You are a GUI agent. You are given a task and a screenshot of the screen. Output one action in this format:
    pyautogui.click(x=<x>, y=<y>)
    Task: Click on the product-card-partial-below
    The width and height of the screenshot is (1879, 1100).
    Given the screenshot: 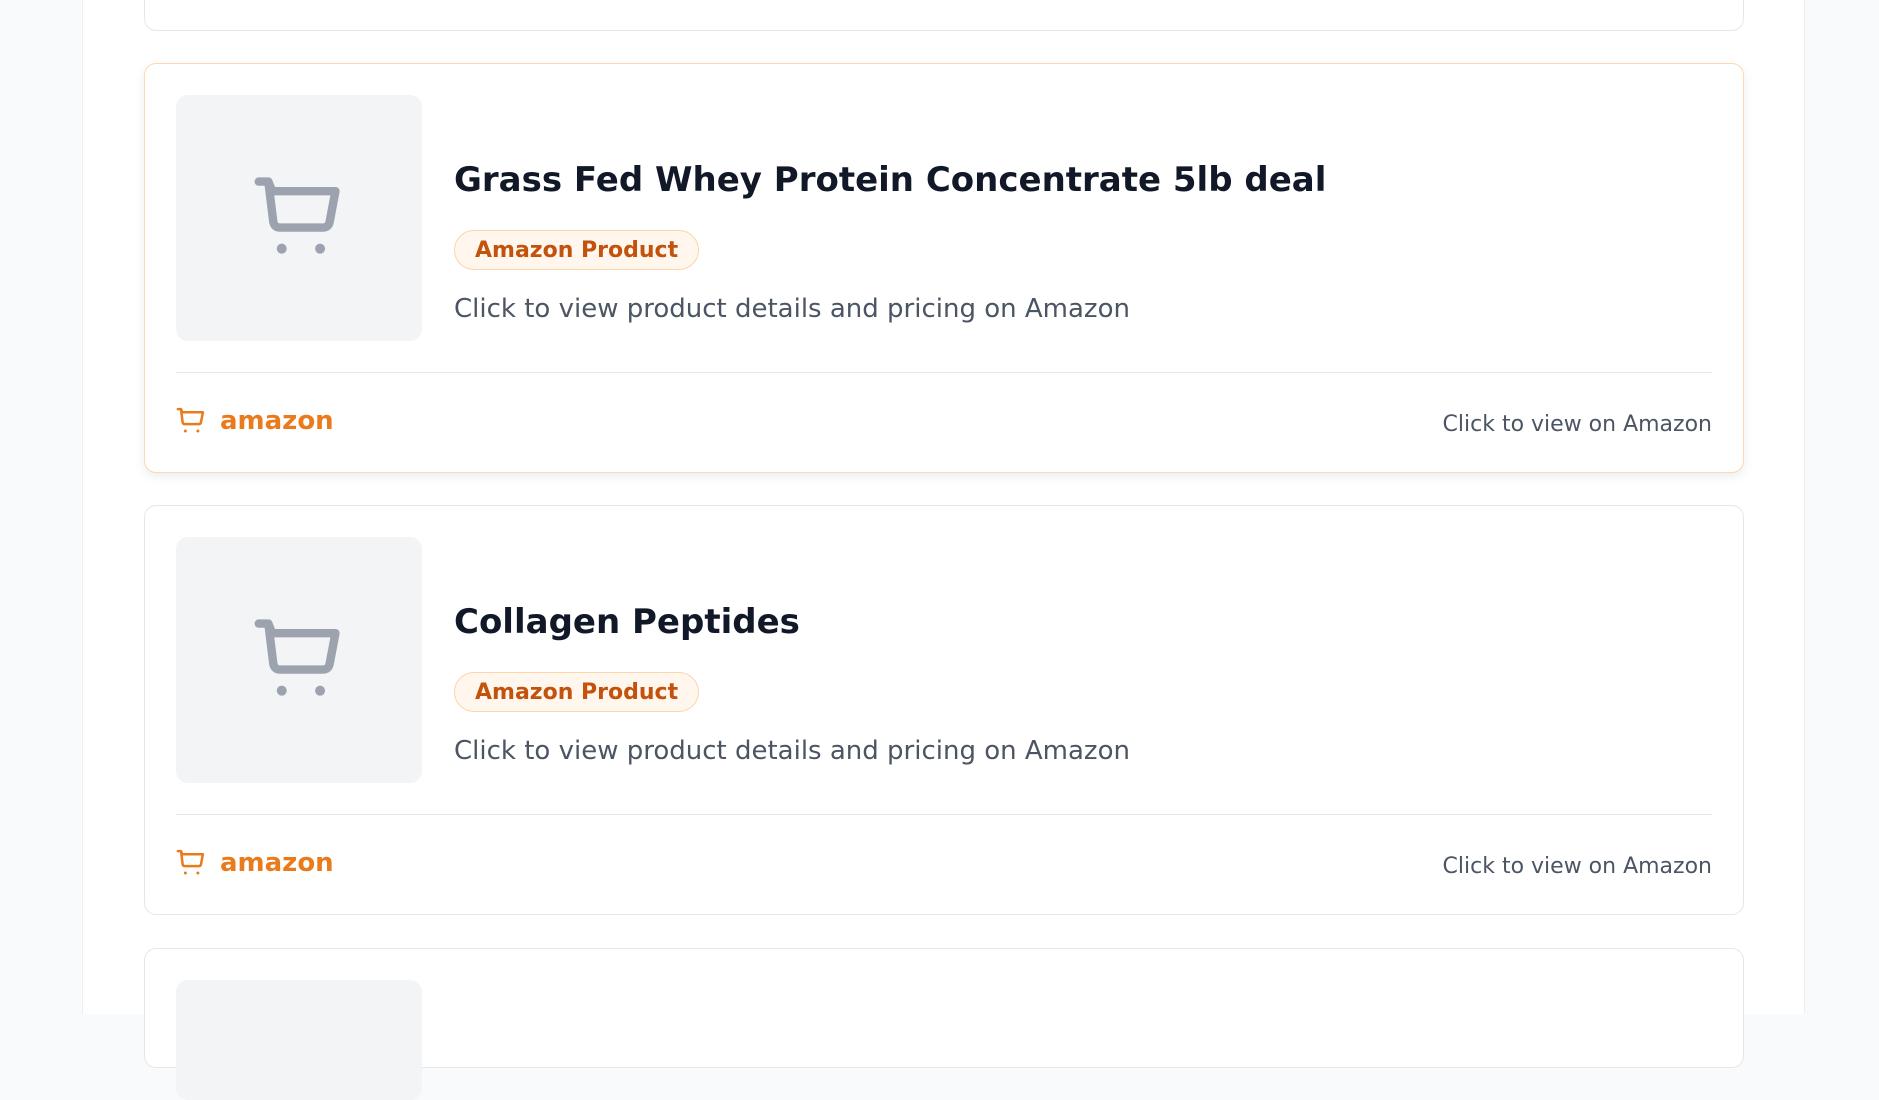 What is the action you would take?
    pyautogui.click(x=944, y=1024)
    